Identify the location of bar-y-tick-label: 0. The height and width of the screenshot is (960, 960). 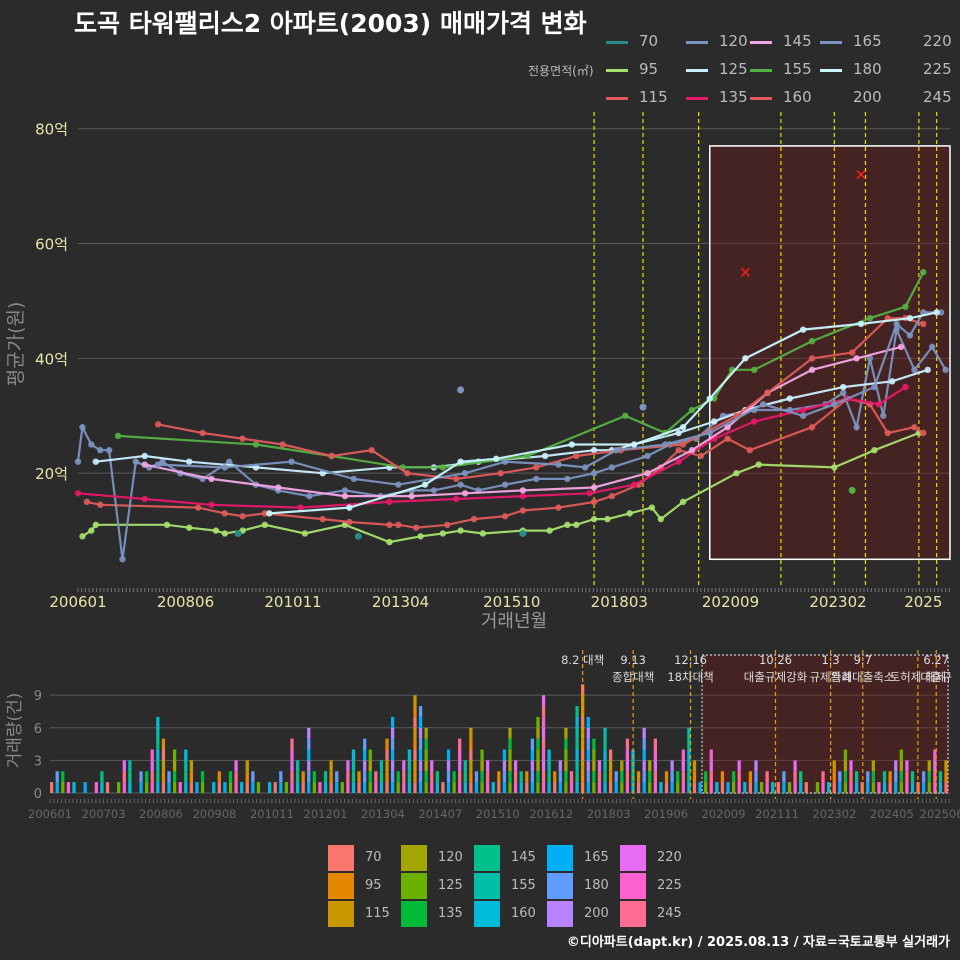
(38, 794).